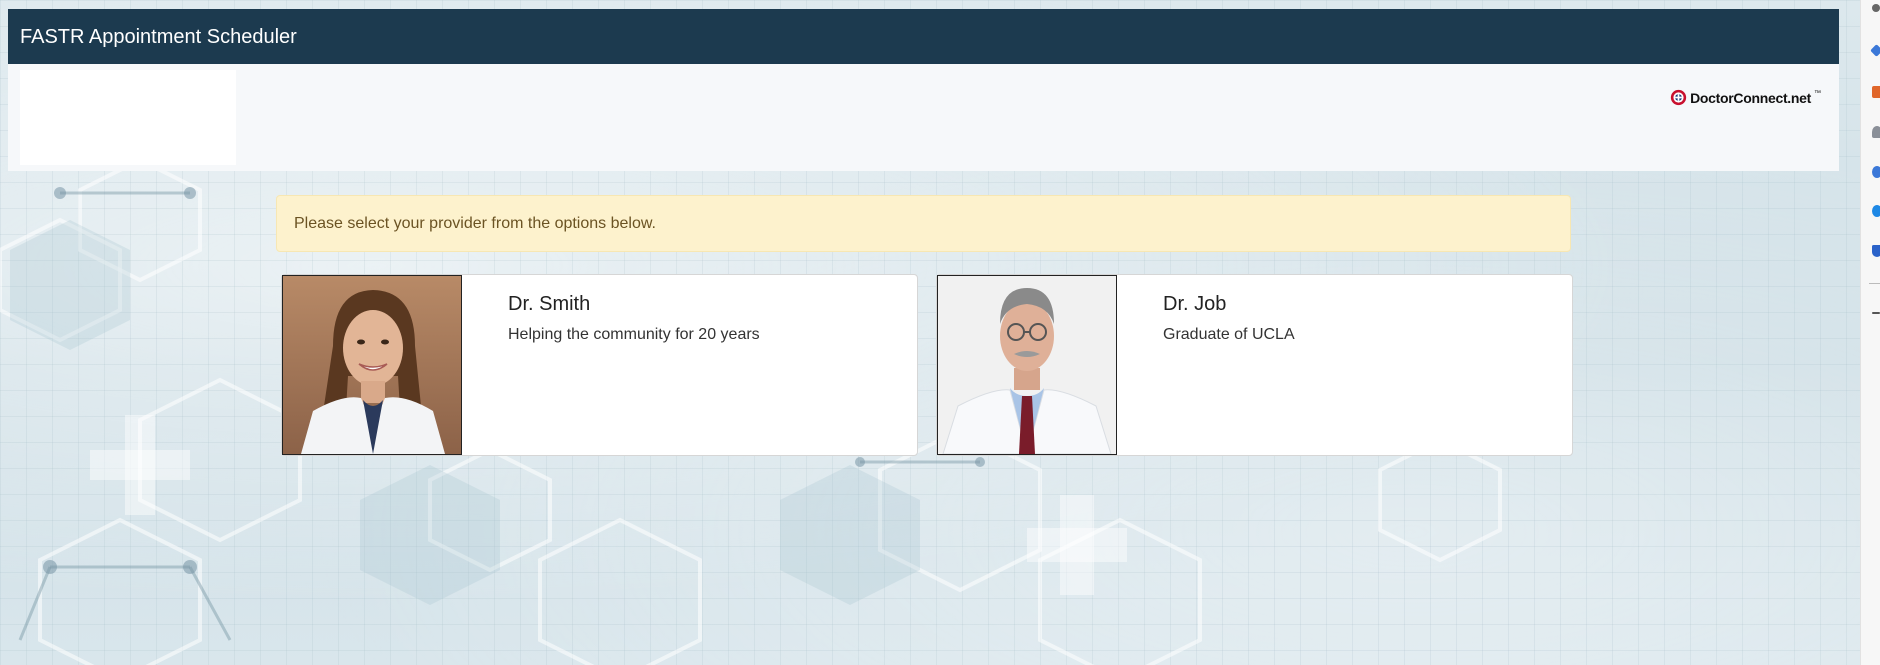  What do you see at coordinates (1876, 313) in the screenshot?
I see `add-icon` at bounding box center [1876, 313].